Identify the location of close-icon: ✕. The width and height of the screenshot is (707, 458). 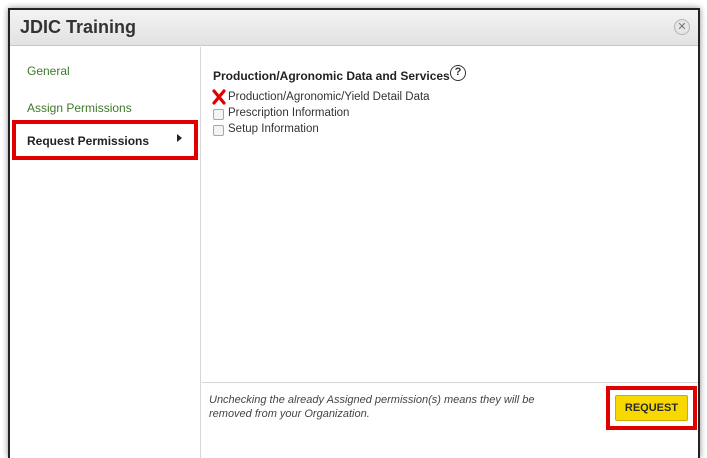
(682, 27).